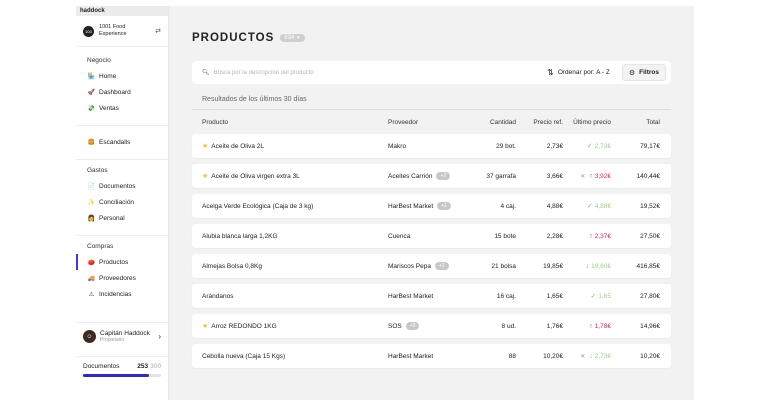  Describe the element at coordinates (122, 142) in the screenshot. I see `sidebar-item-escandalls: 🍔 Escandalls` at that location.